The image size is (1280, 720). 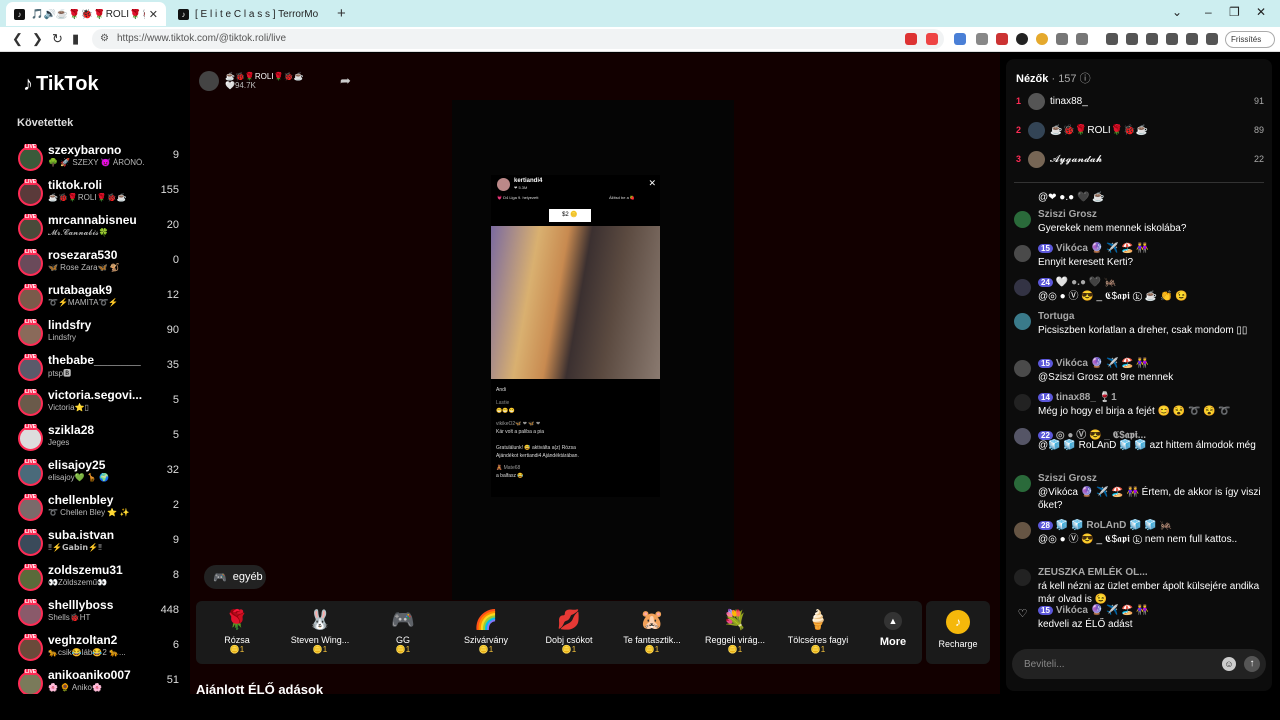 What do you see at coordinates (104, 39) in the screenshot?
I see `site-settings-icon: ⚙` at bounding box center [104, 39].